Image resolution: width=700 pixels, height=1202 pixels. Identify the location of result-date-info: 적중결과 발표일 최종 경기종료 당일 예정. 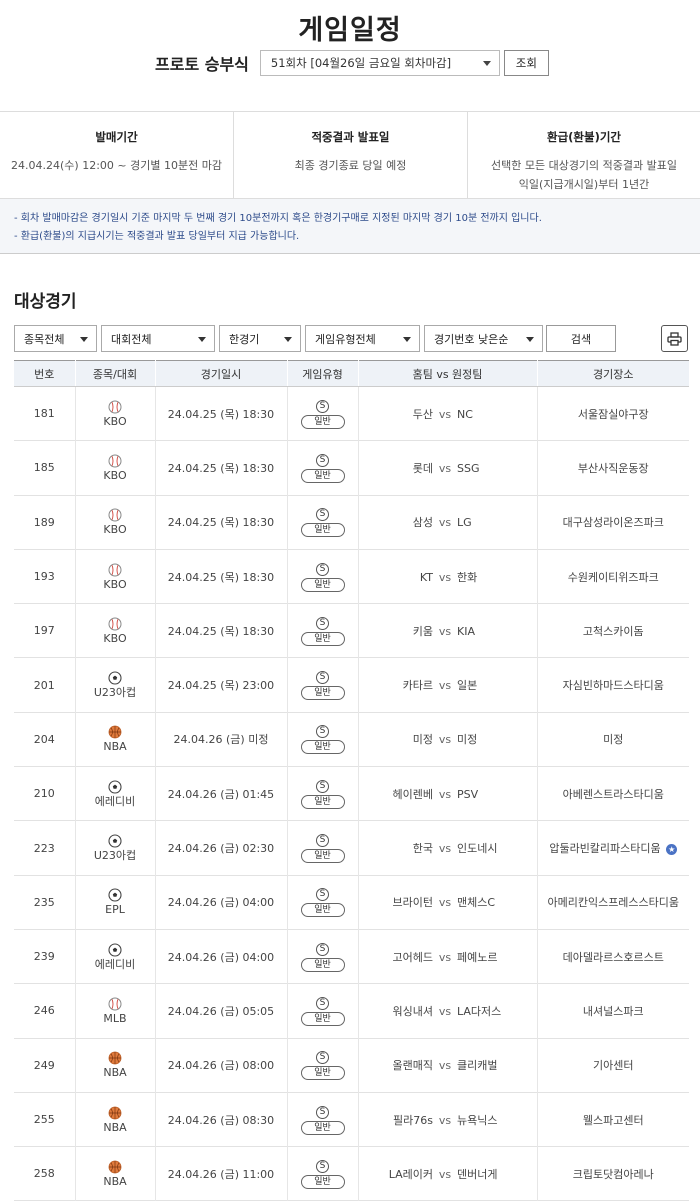
(351, 155).